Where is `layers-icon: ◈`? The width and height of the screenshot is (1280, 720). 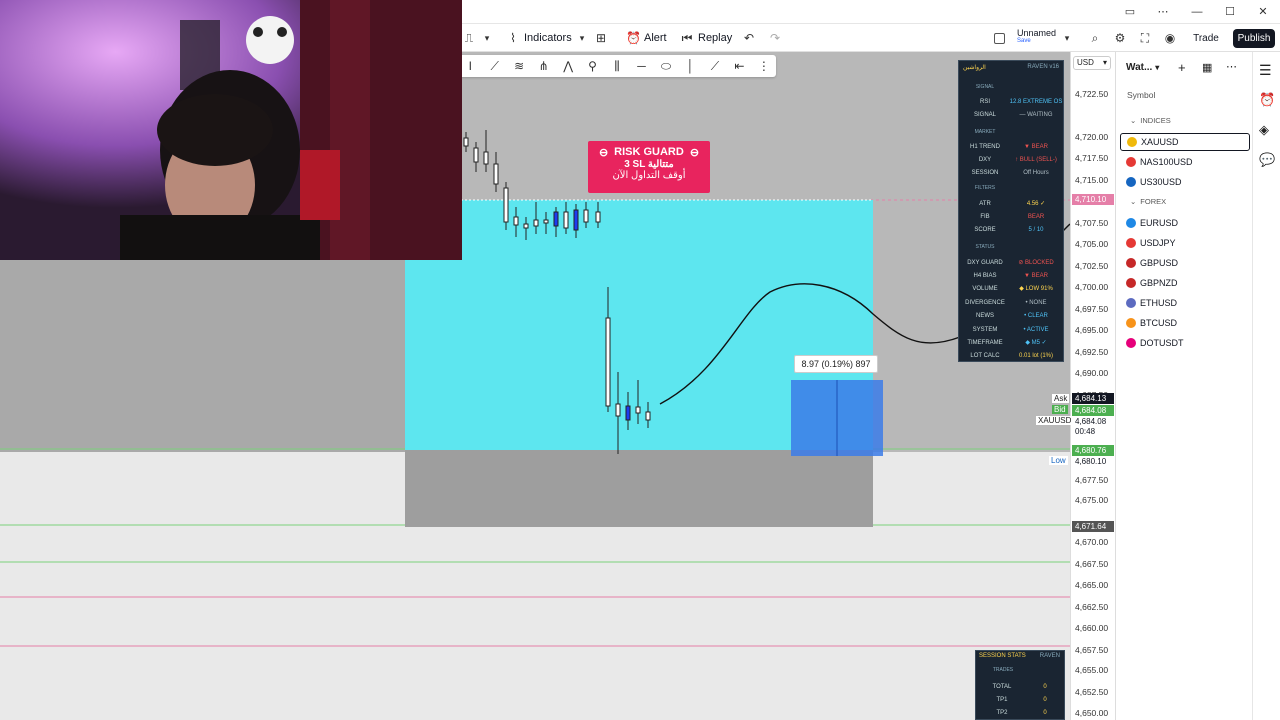 layers-icon: ◈ is located at coordinates (1264, 130).